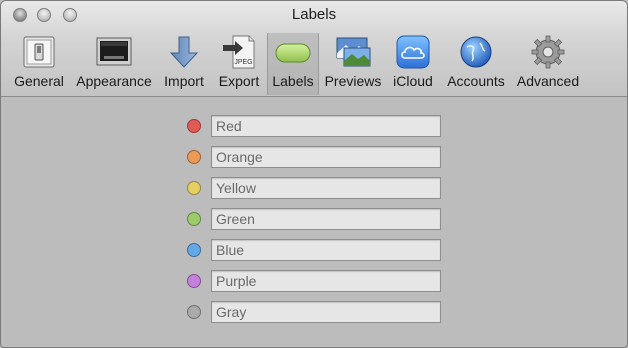  Describe the element at coordinates (476, 81) in the screenshot. I see `tab-accounts-label: Accounts` at that location.